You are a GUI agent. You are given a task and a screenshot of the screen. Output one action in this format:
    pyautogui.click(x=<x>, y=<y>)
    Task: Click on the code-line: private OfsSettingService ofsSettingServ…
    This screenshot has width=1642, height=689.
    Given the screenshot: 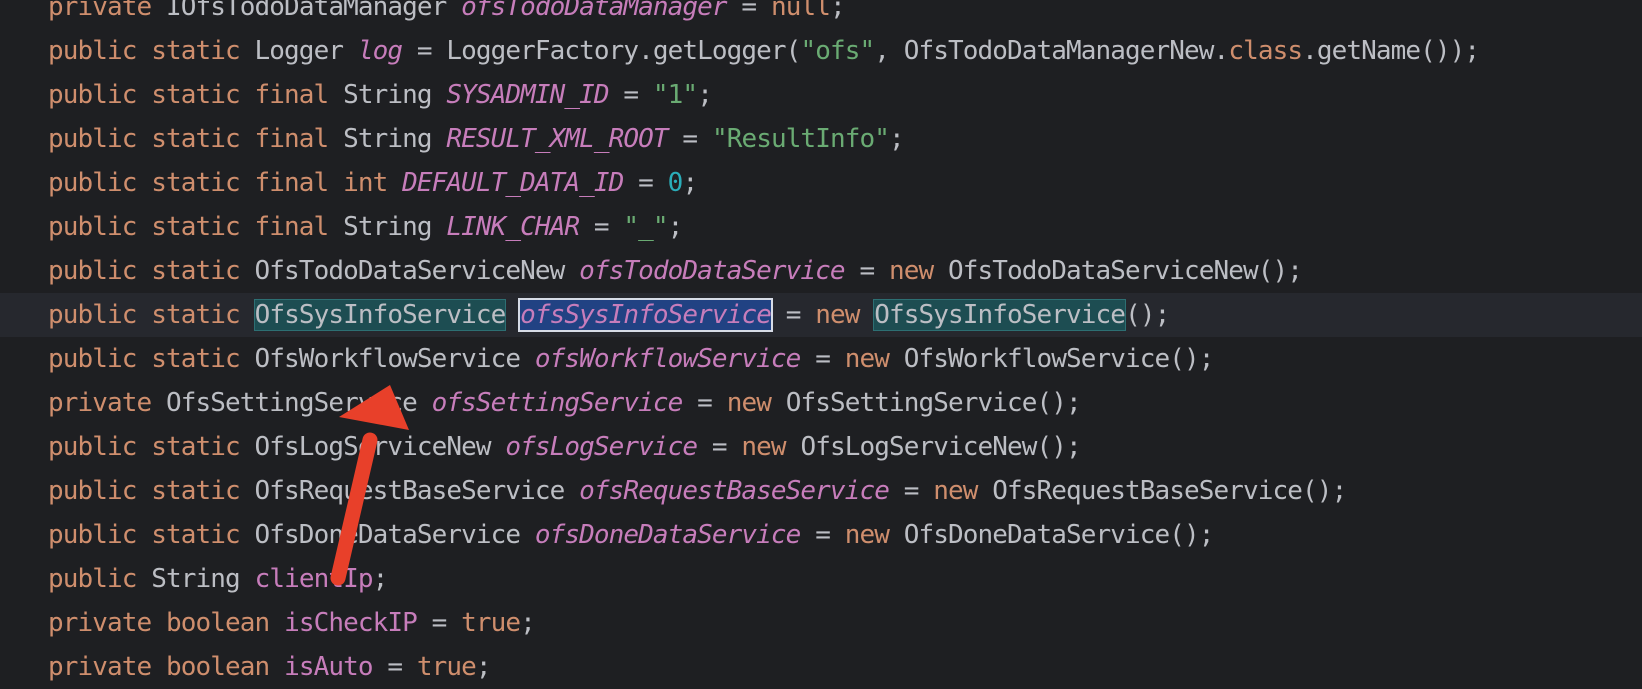 What is the action you would take?
    pyautogui.click(x=821, y=403)
    